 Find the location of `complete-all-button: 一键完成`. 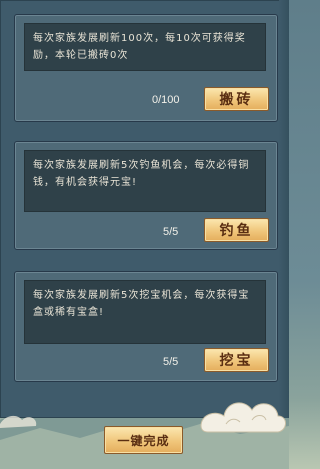

complete-all-button: 一键完成 is located at coordinates (143, 440).